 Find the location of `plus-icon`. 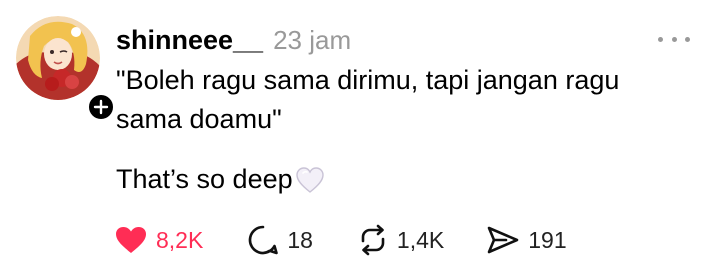

plus-icon is located at coordinates (101, 107).